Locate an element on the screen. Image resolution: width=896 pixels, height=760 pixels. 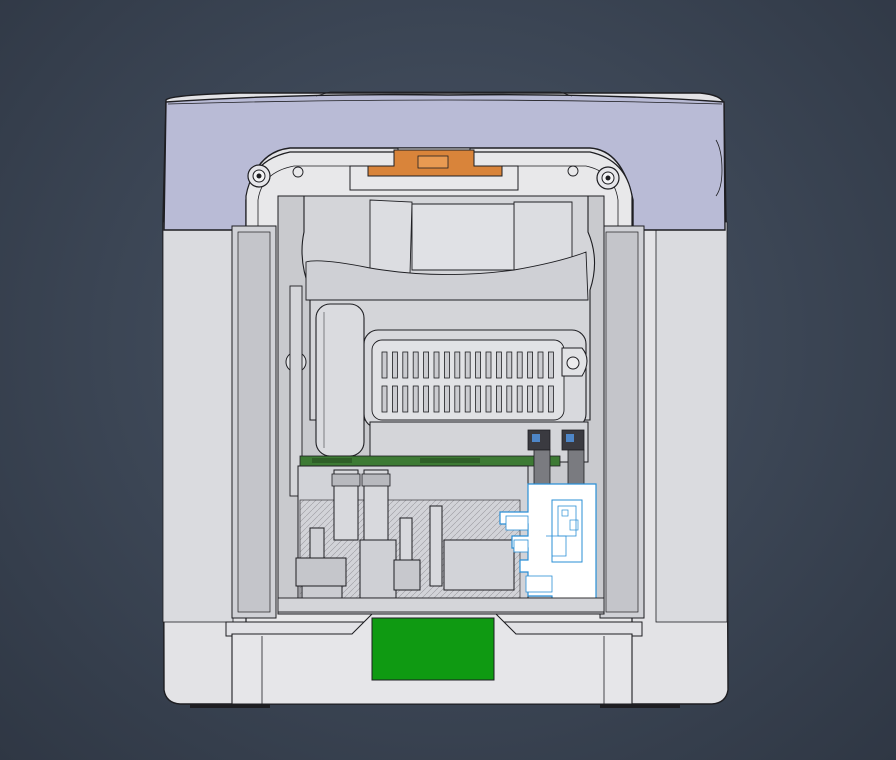
cylinder-capacitor is located at coordinates (340, 380).